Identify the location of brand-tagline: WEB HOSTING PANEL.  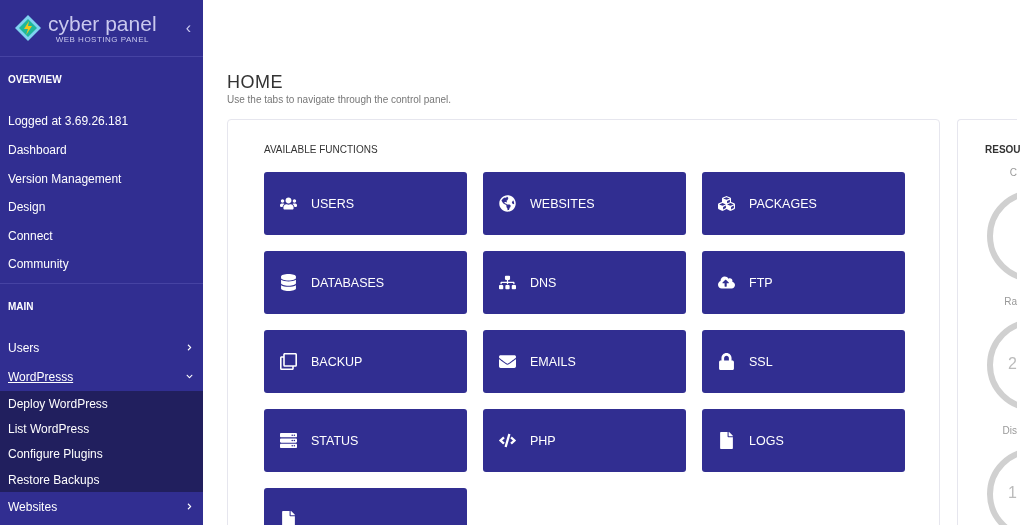
(102, 39).